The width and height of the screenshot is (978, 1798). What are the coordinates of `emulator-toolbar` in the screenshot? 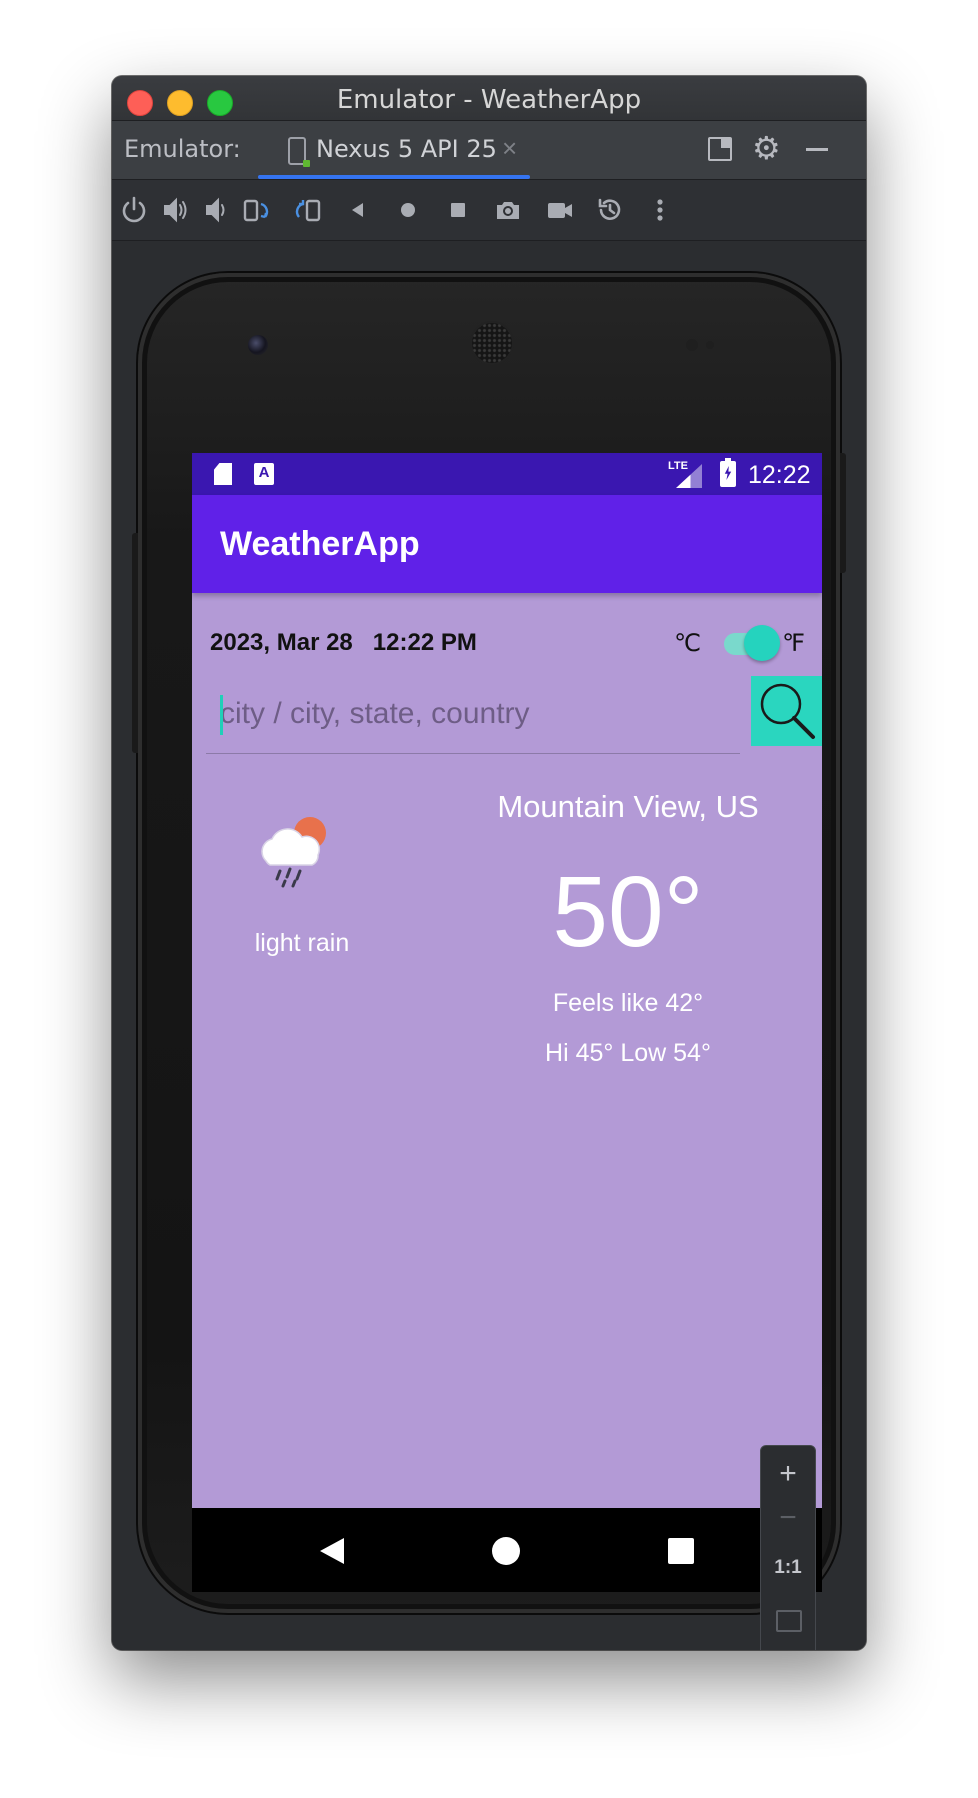 It's located at (489, 210).